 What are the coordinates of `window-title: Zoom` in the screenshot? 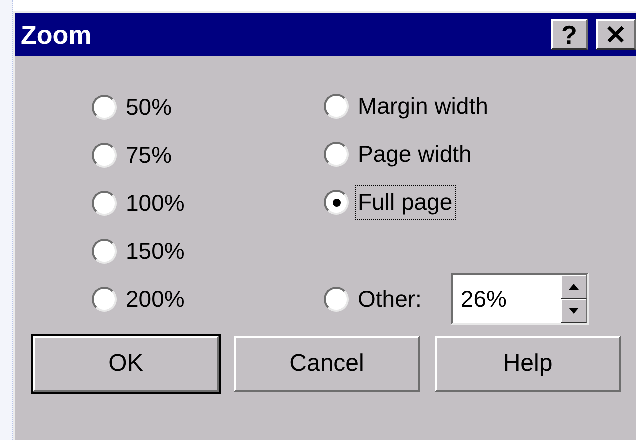 It's located at (57, 35).